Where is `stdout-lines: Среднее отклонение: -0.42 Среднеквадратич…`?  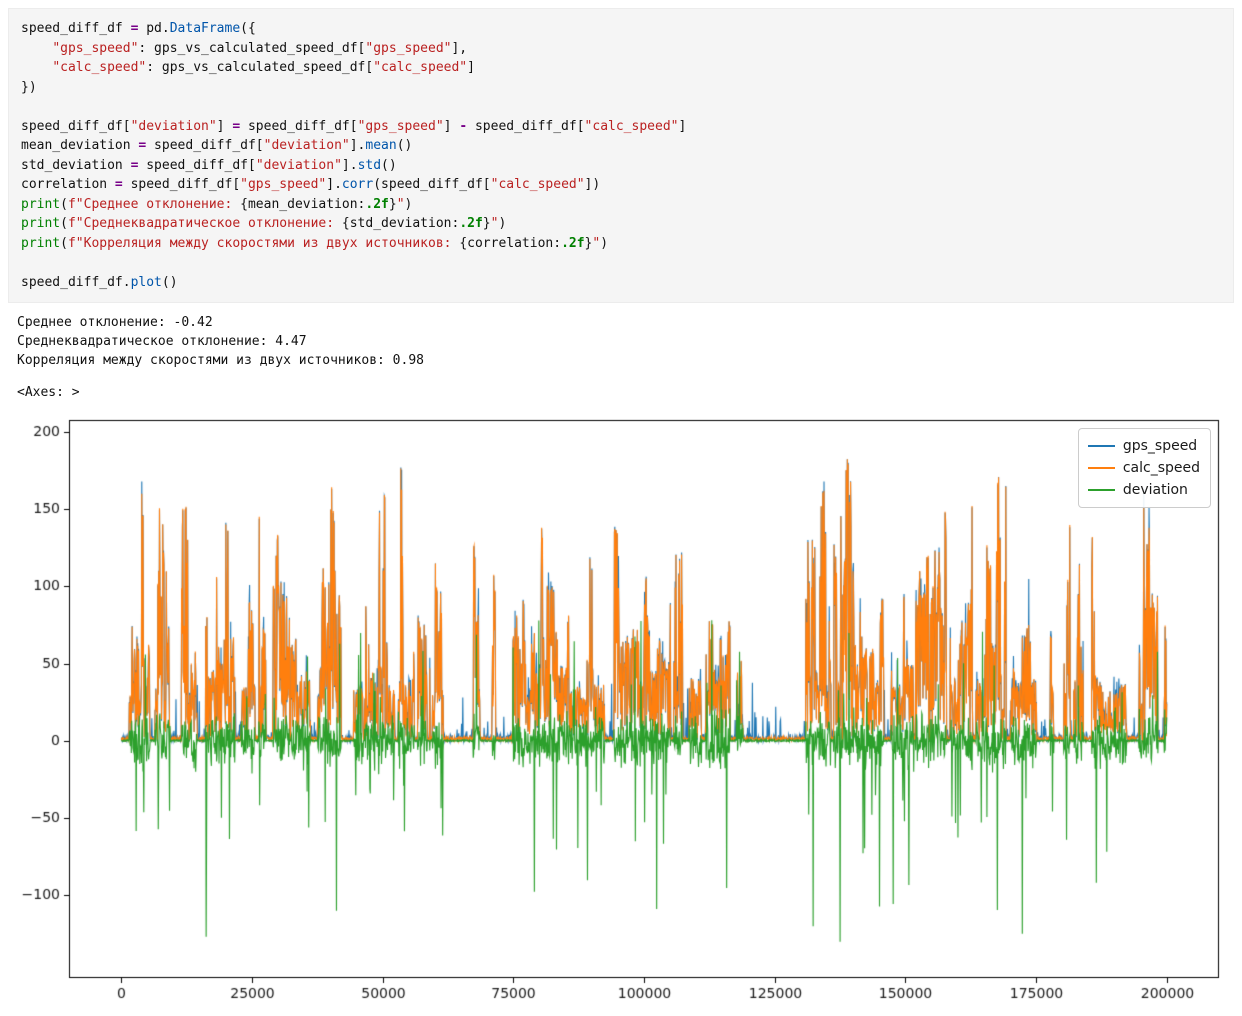 stdout-lines: Среднее отклонение: -0.42 Среднеквадратич… is located at coordinates (220, 341).